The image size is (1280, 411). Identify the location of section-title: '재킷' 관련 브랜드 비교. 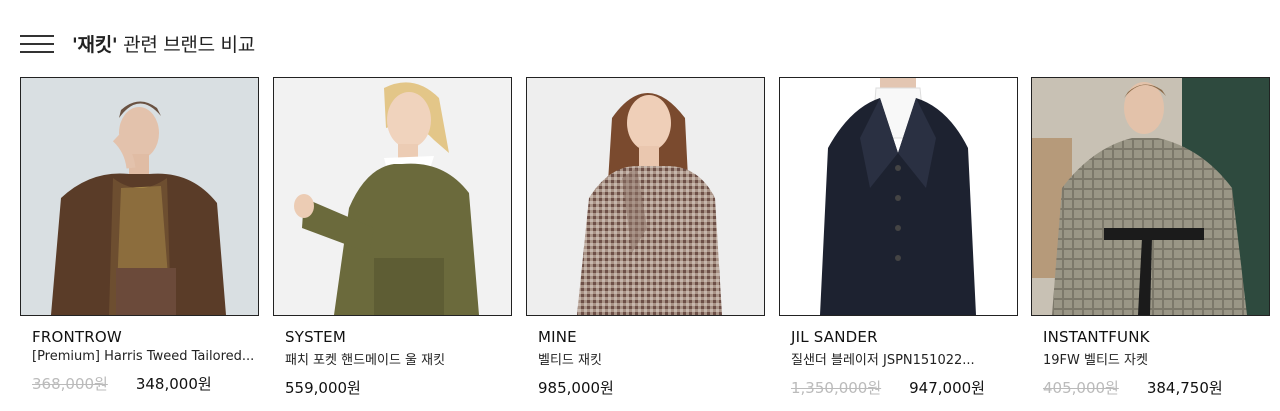
(163, 43).